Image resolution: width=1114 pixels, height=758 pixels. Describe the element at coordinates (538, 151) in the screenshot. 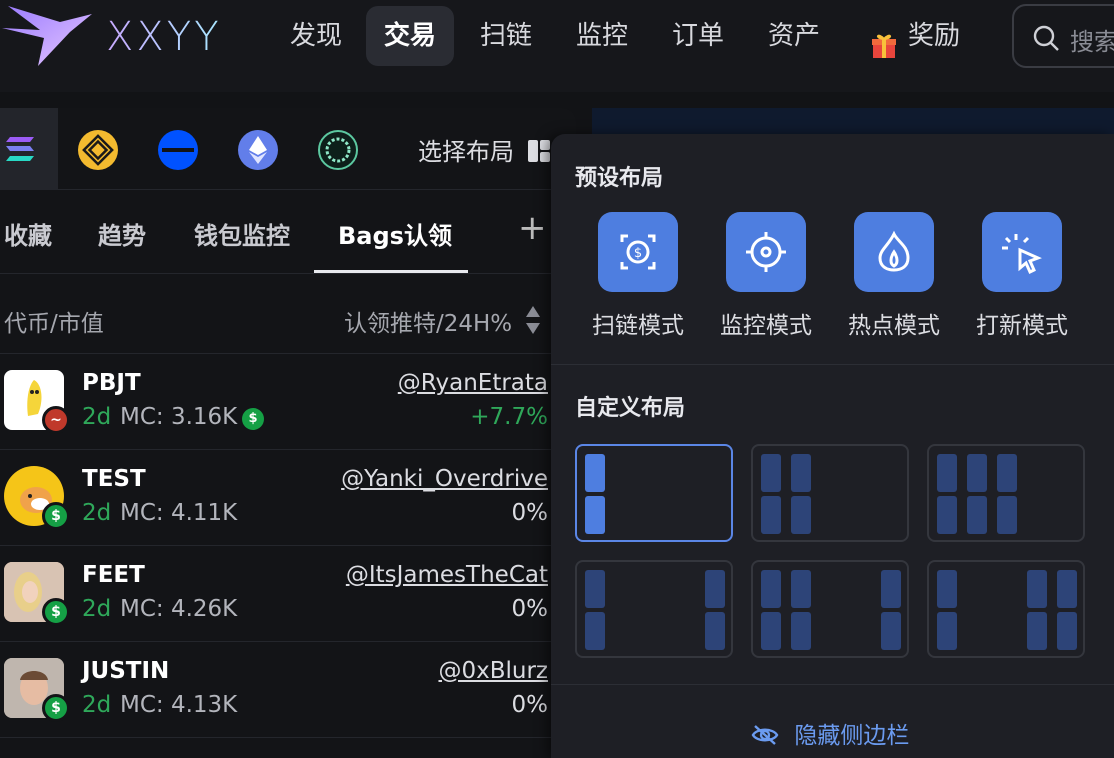

I see `layout-grid-icon` at that location.